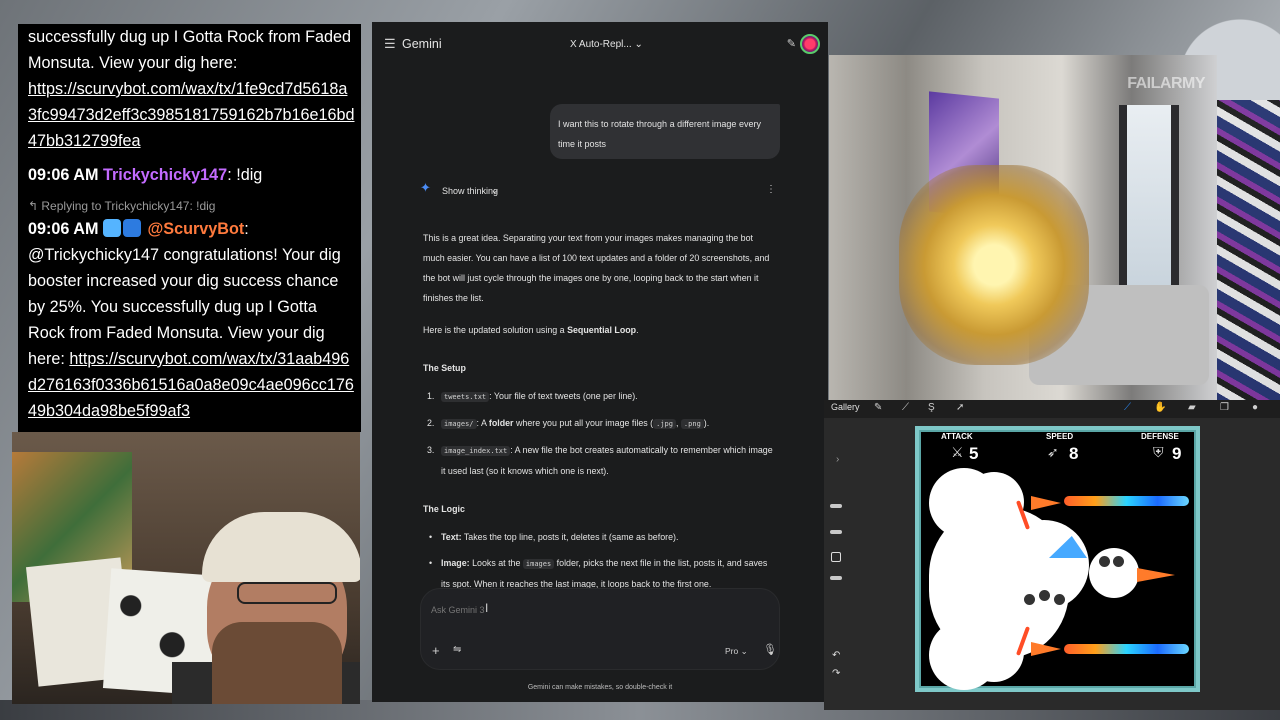 The height and width of the screenshot is (720, 1280). What do you see at coordinates (455, 563) in the screenshot?
I see `list-bold: Image:` at bounding box center [455, 563].